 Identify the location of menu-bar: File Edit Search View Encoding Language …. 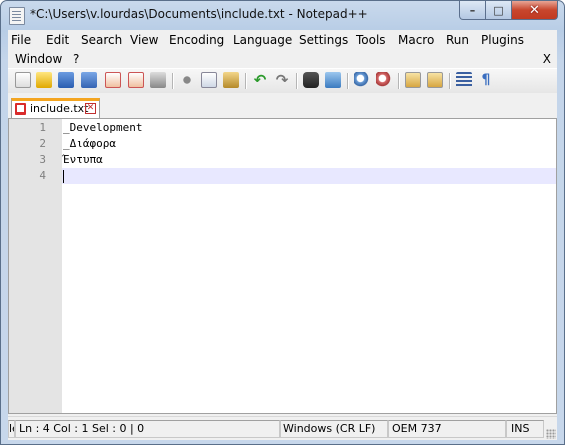
(282, 49).